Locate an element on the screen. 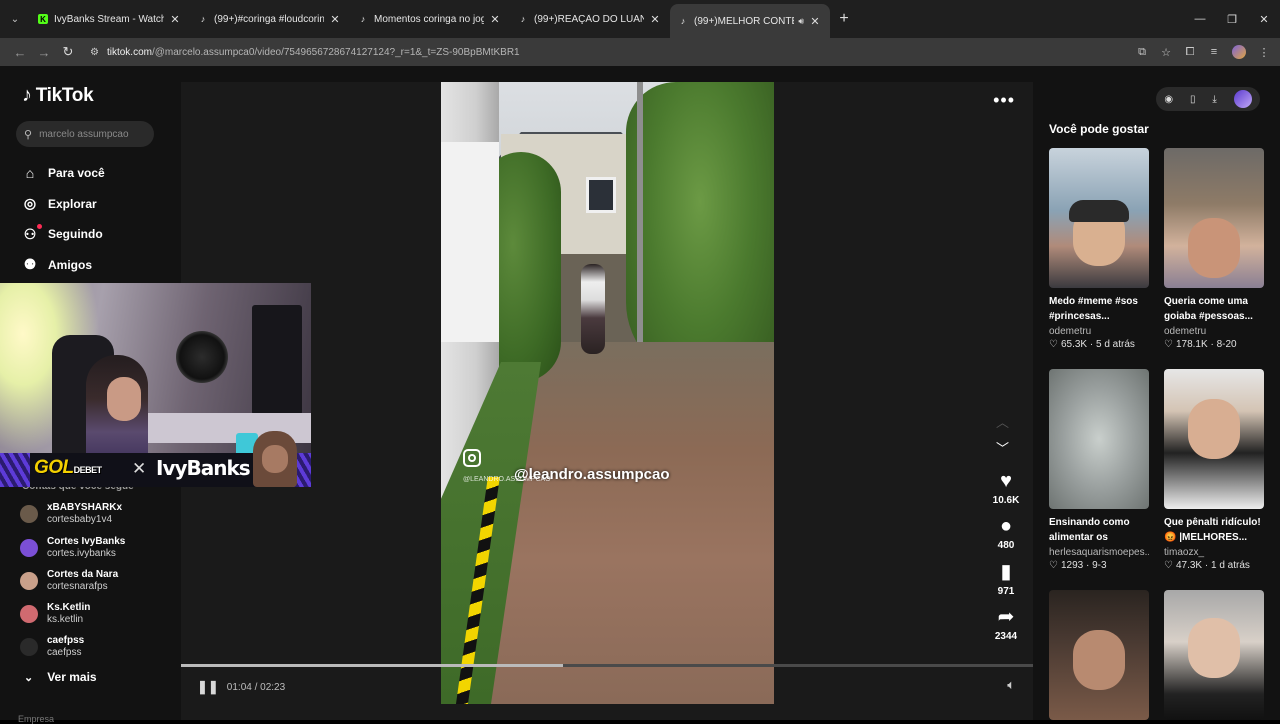 This screenshot has width=1280, height=724. kick-icon: K is located at coordinates (43, 19).